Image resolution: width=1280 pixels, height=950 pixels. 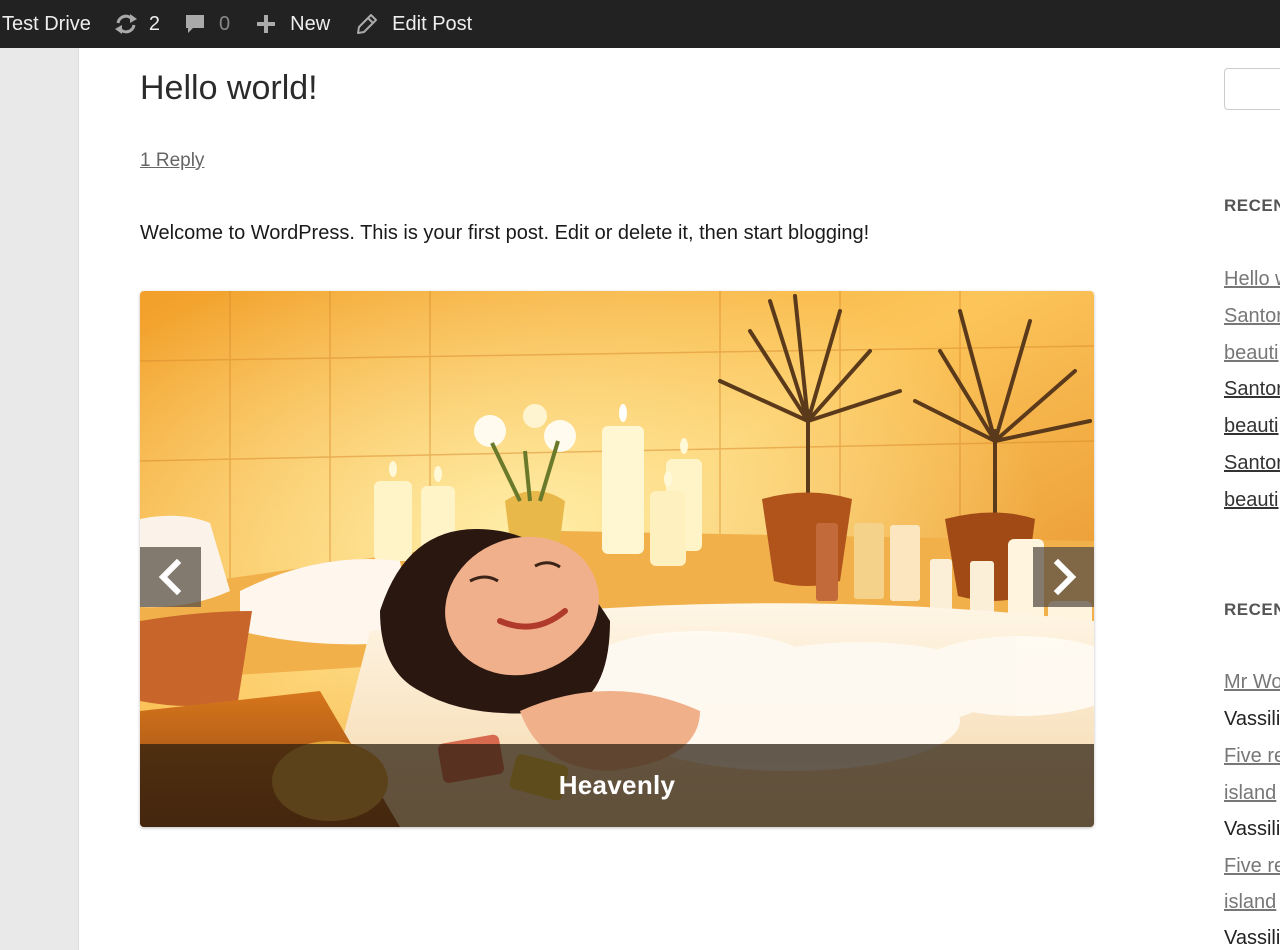 What do you see at coordinates (432, 23) in the screenshot?
I see `edit-post-label: Edit Post` at bounding box center [432, 23].